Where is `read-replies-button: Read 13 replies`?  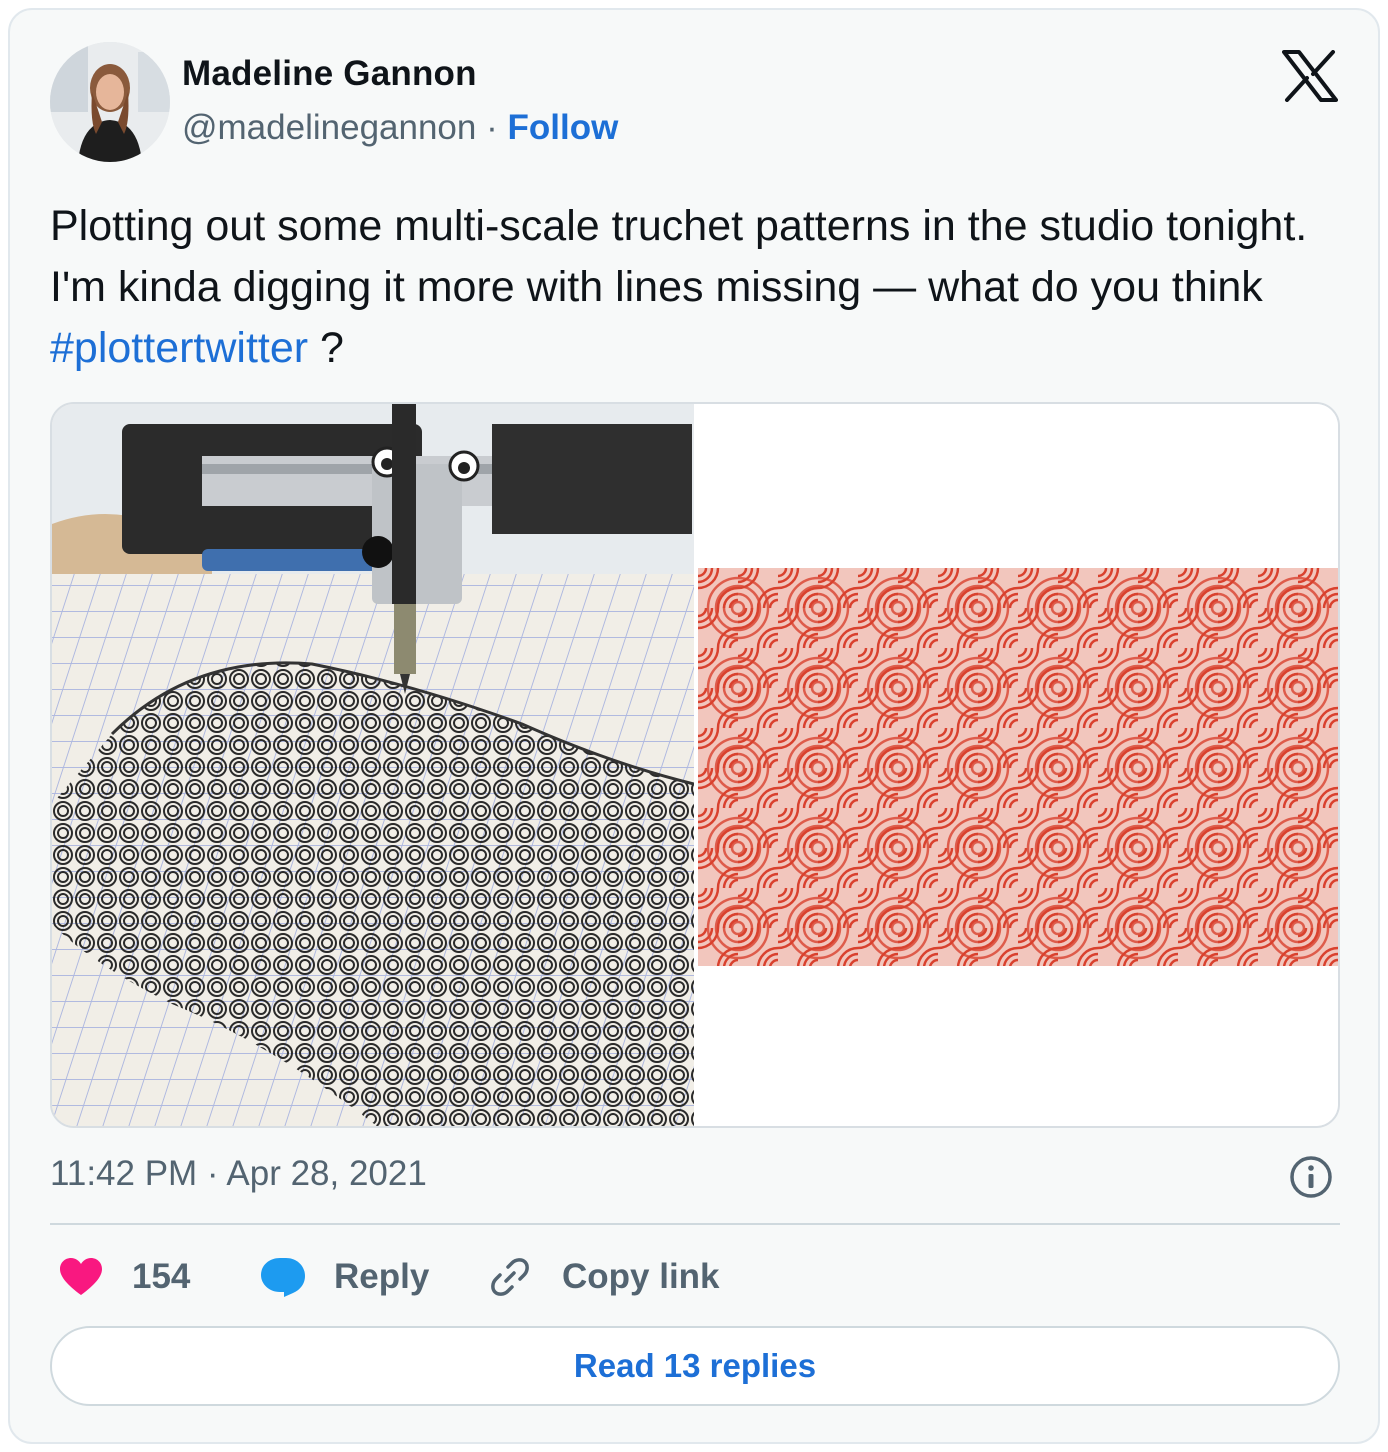
read-replies-button: Read 13 replies is located at coordinates (695, 1366).